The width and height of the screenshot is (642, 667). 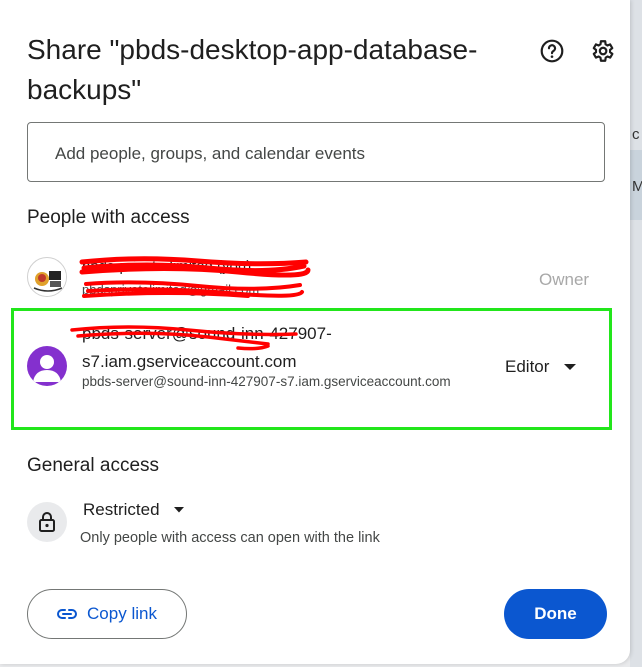 I want to click on editor-role-label: Editor, so click(x=527, y=366).